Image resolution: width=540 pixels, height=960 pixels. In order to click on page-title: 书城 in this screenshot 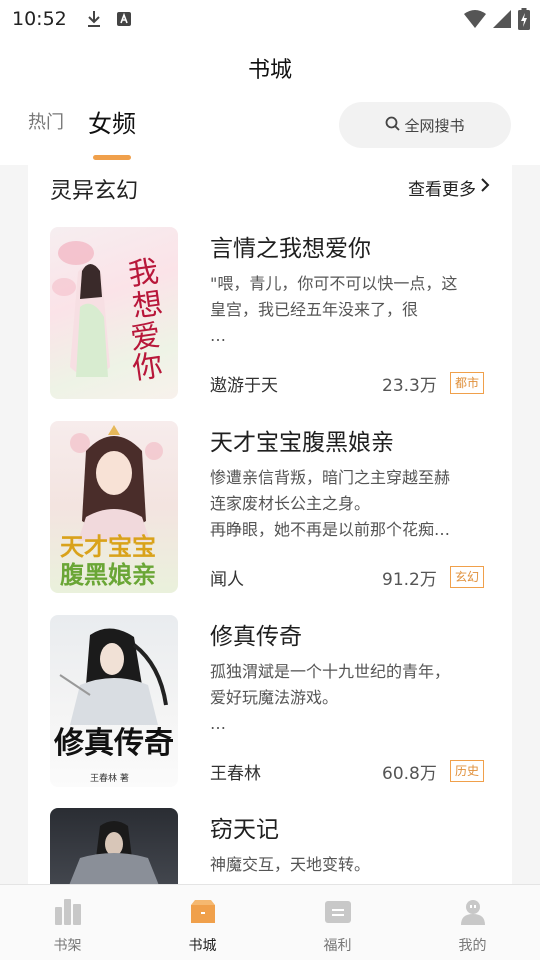, I will do `click(269, 70)`.